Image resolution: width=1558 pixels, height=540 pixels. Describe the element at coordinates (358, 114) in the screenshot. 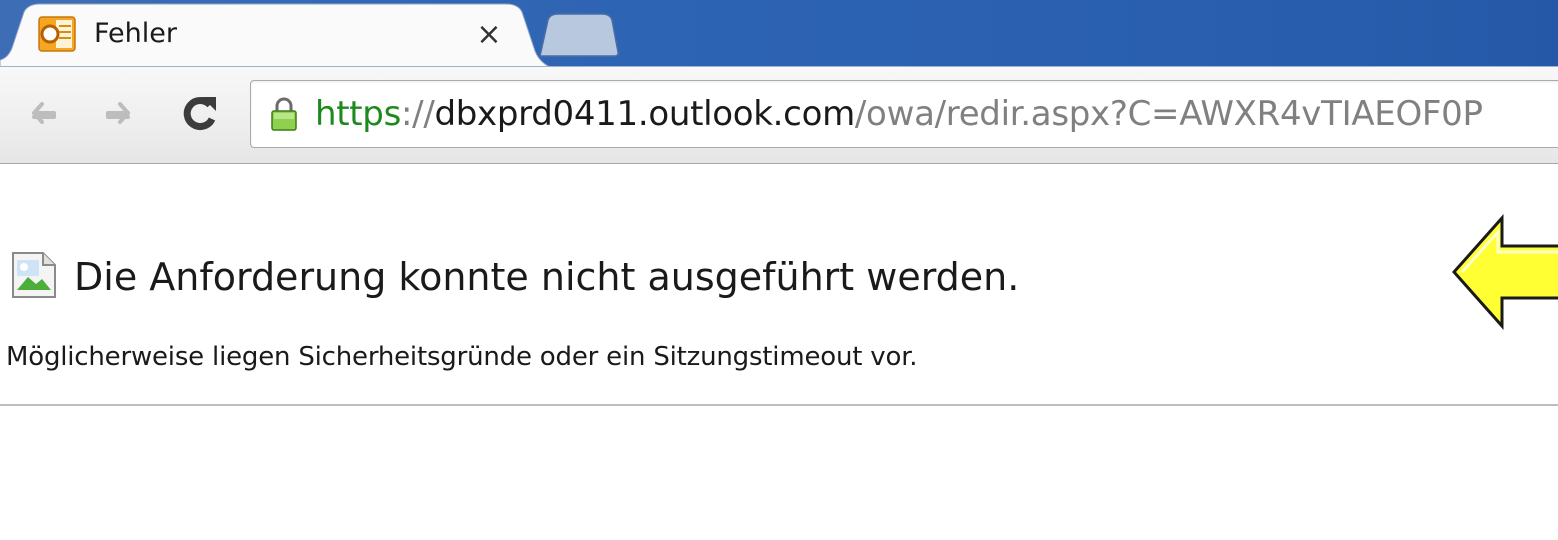

I see `url-scheme: https` at that location.